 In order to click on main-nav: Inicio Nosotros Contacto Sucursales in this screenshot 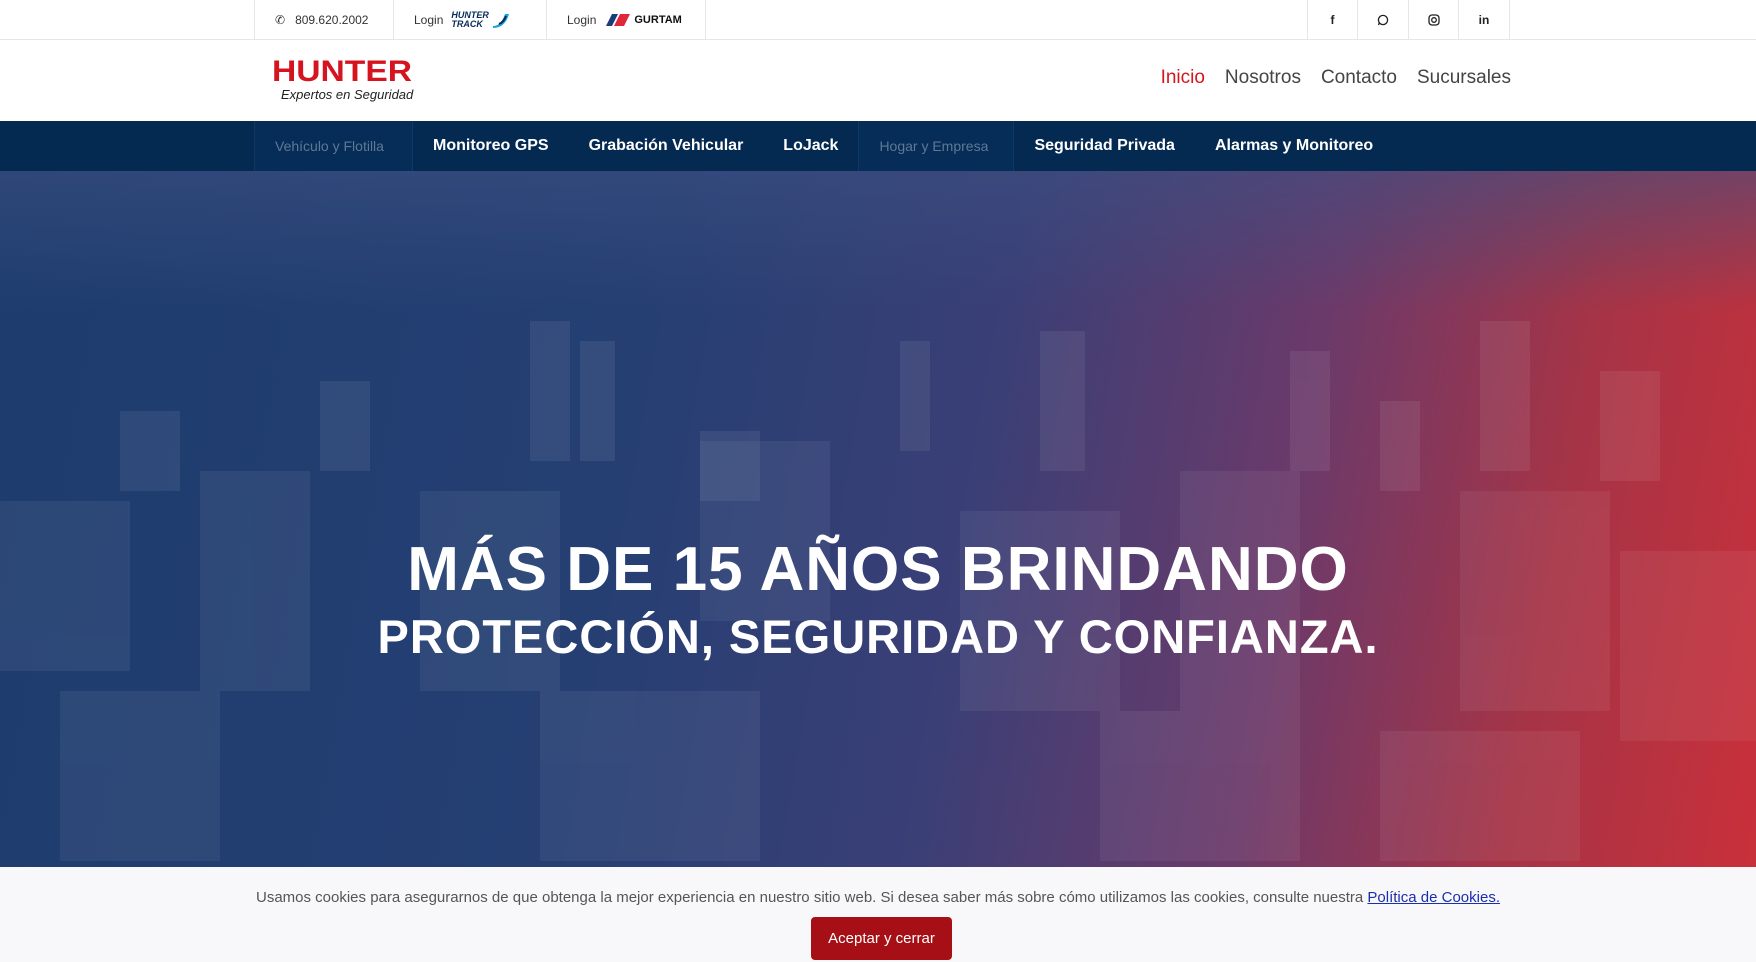, I will do `click(1336, 78)`.